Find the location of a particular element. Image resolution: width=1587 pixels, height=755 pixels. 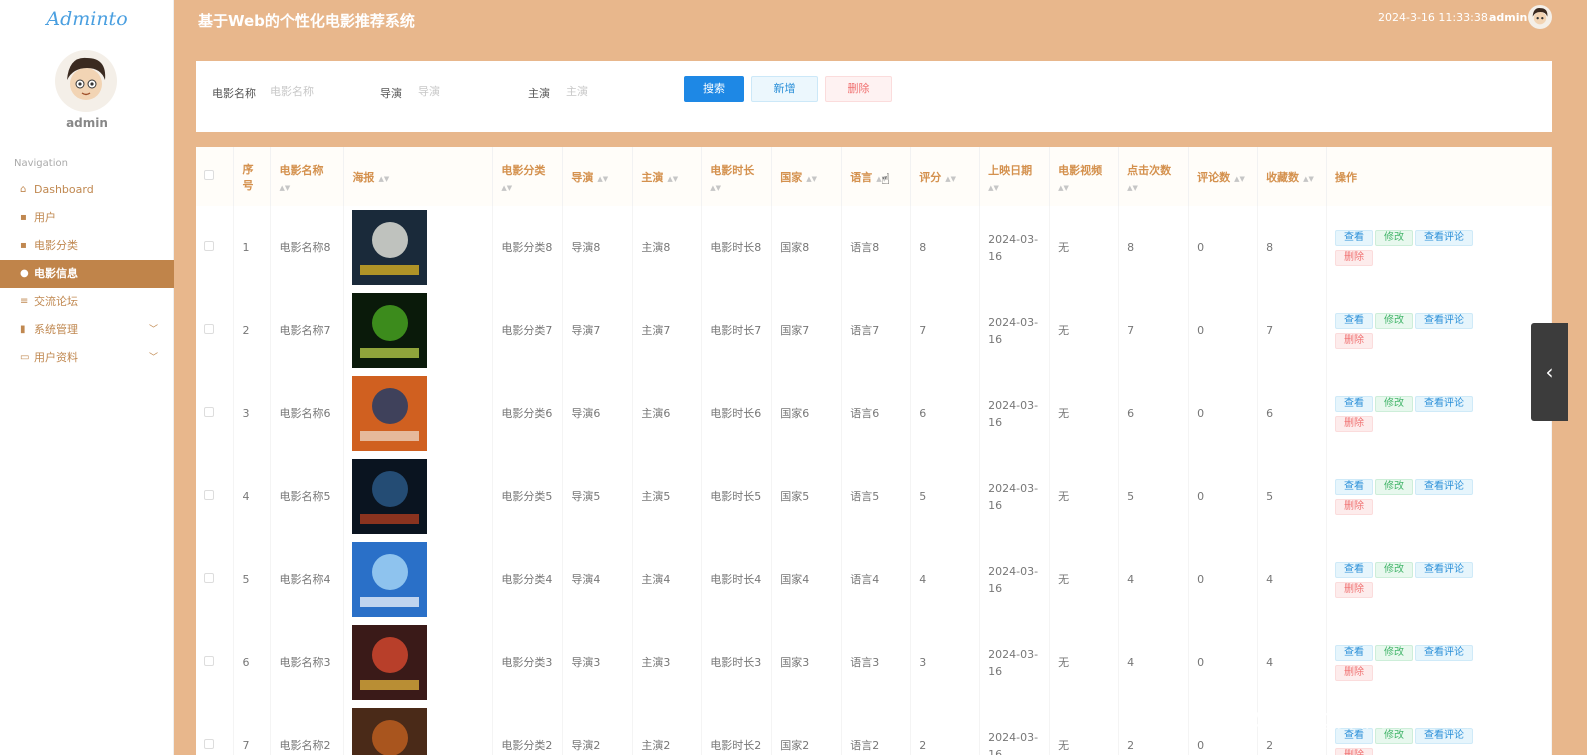

header-avatar is located at coordinates (1540, 17).